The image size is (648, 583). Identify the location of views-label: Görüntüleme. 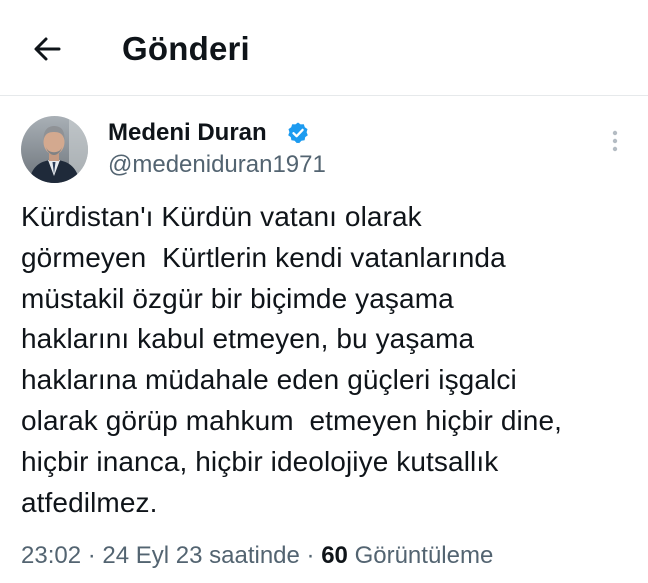
(420, 555).